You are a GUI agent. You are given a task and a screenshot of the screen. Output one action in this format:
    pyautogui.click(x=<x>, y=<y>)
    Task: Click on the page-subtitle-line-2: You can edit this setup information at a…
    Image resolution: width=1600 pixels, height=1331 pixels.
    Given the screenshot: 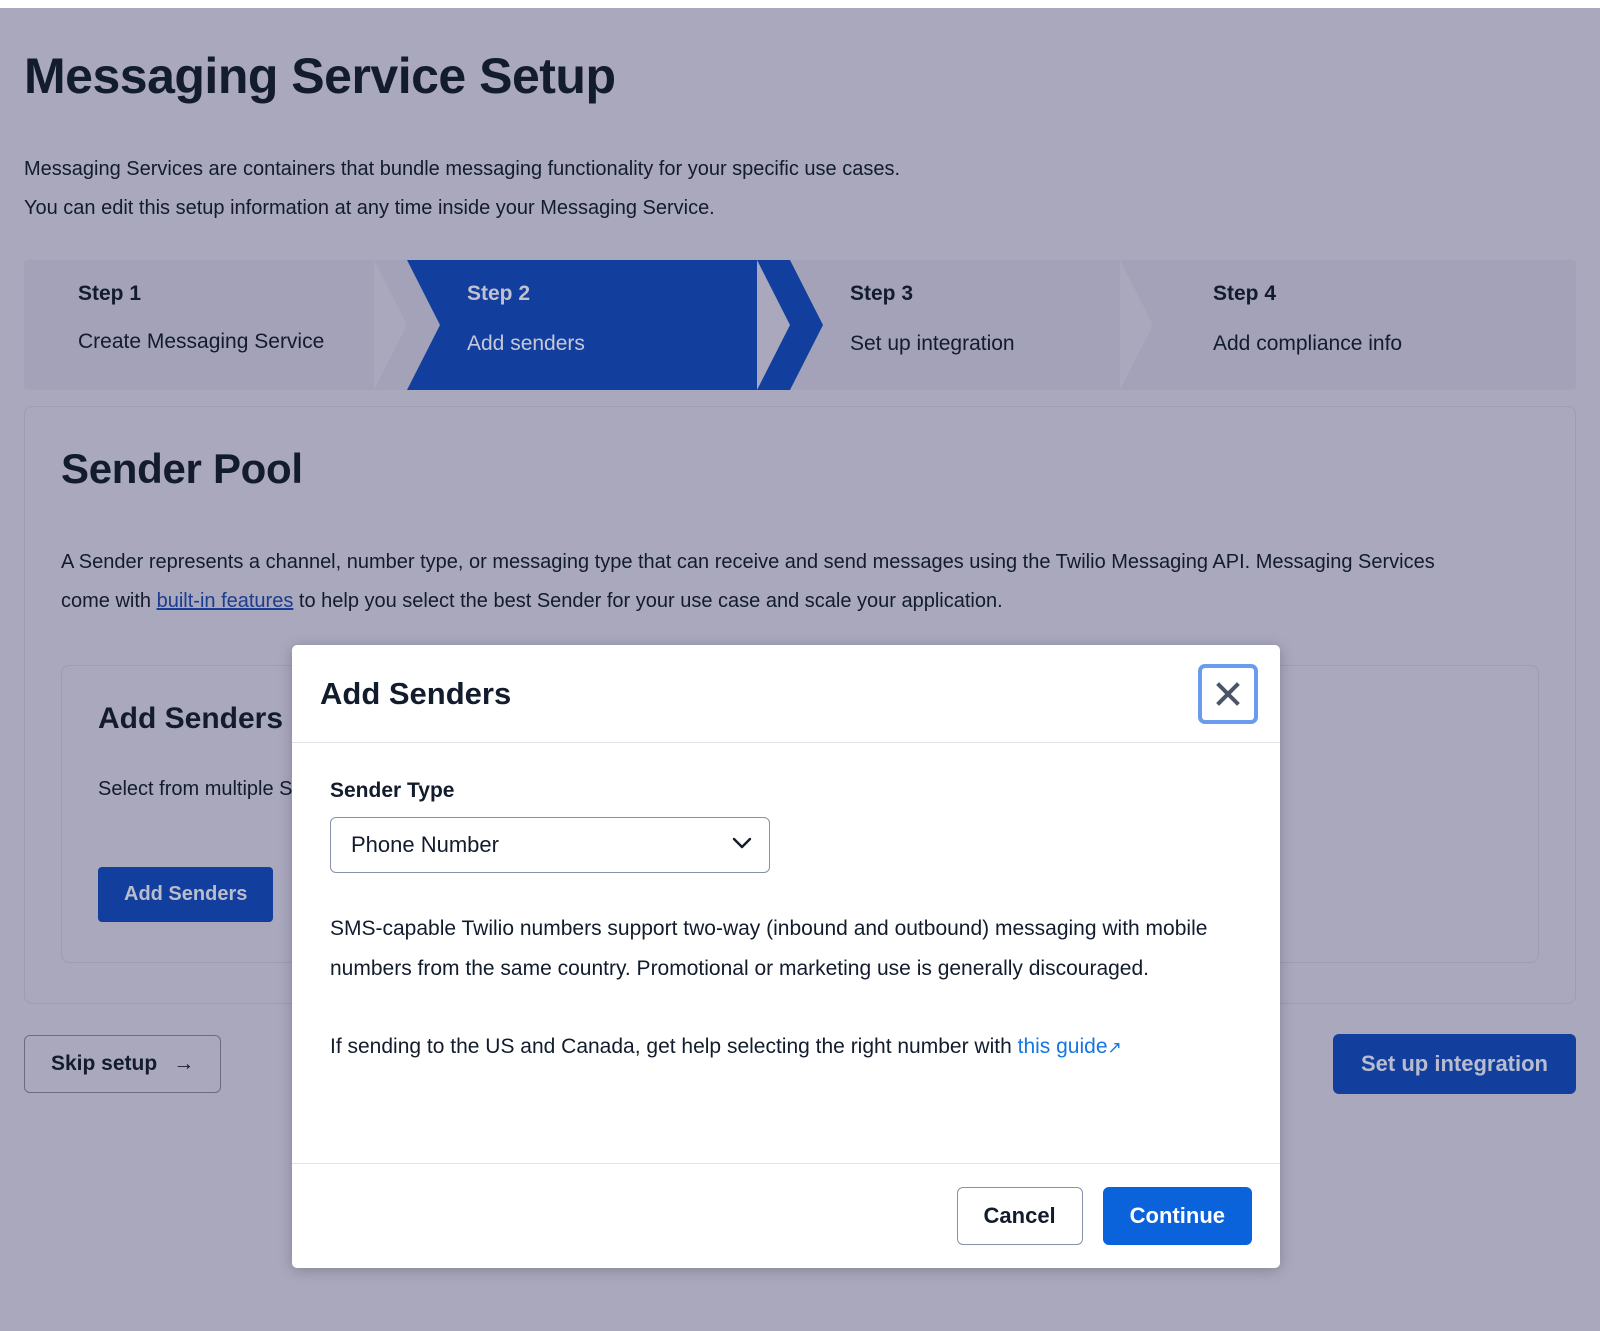 What is the action you would take?
    pyautogui.click(x=369, y=207)
    